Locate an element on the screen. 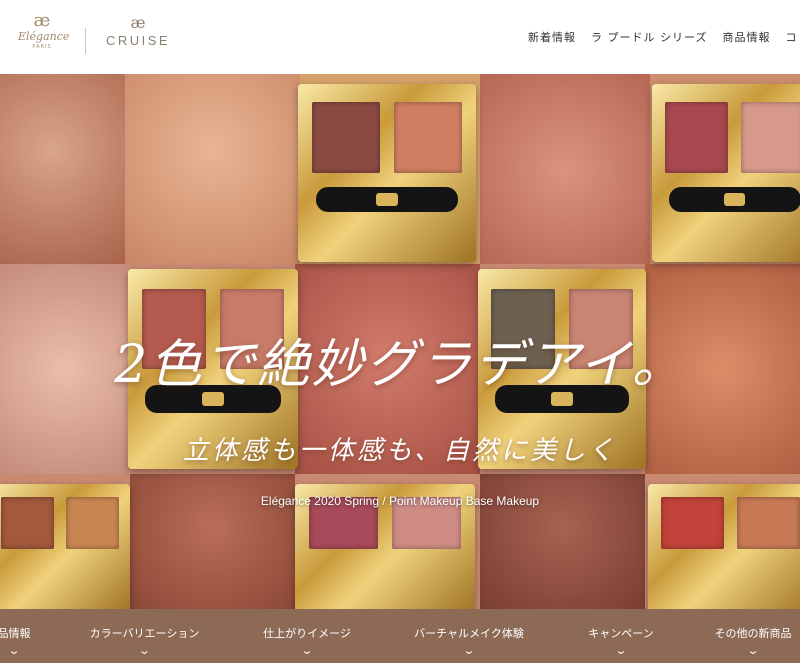 This screenshot has height=663, width=800. elegance-logo: æ Elégance PARIS is located at coordinates (44, 30).